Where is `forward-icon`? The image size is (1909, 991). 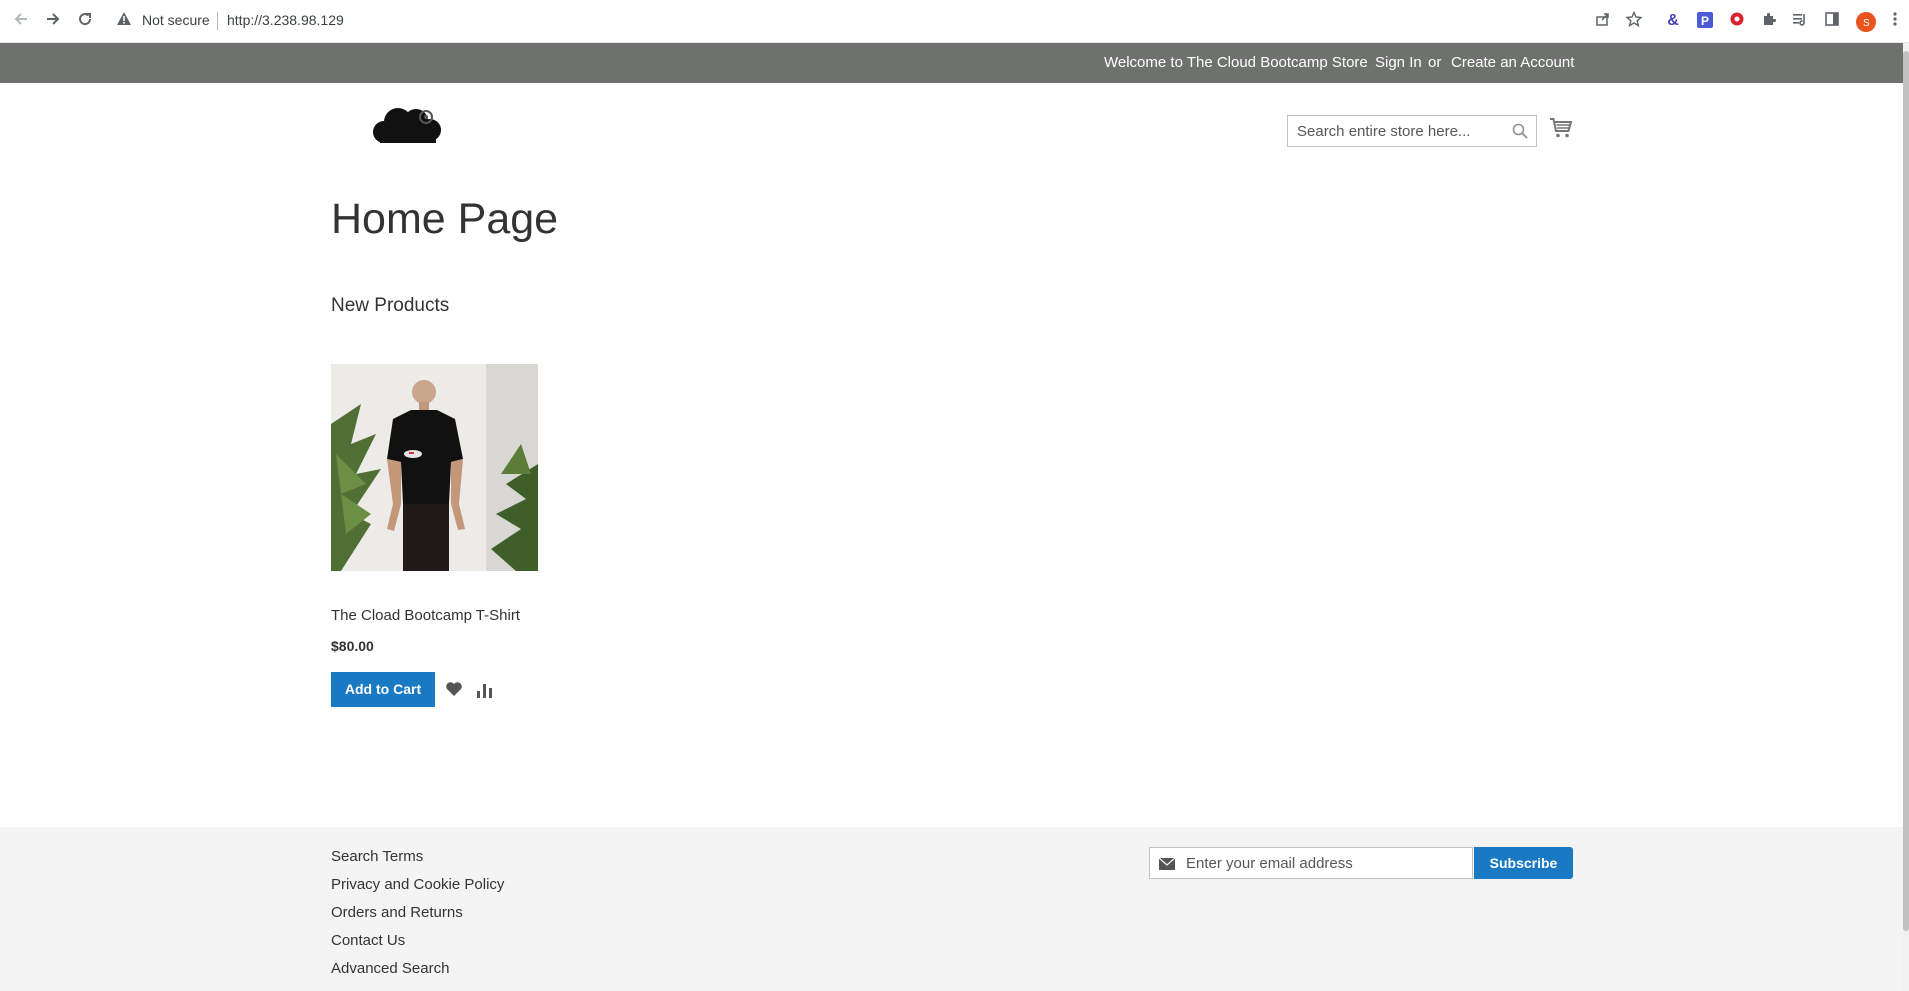 forward-icon is located at coordinates (53, 21).